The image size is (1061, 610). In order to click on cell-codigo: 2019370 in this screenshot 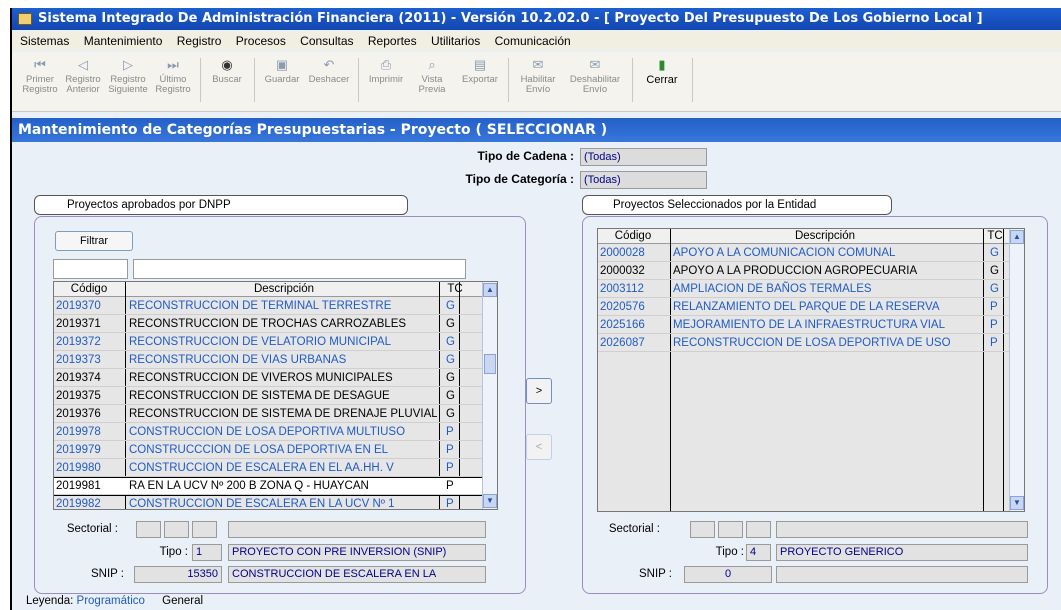, I will do `click(78, 306)`.